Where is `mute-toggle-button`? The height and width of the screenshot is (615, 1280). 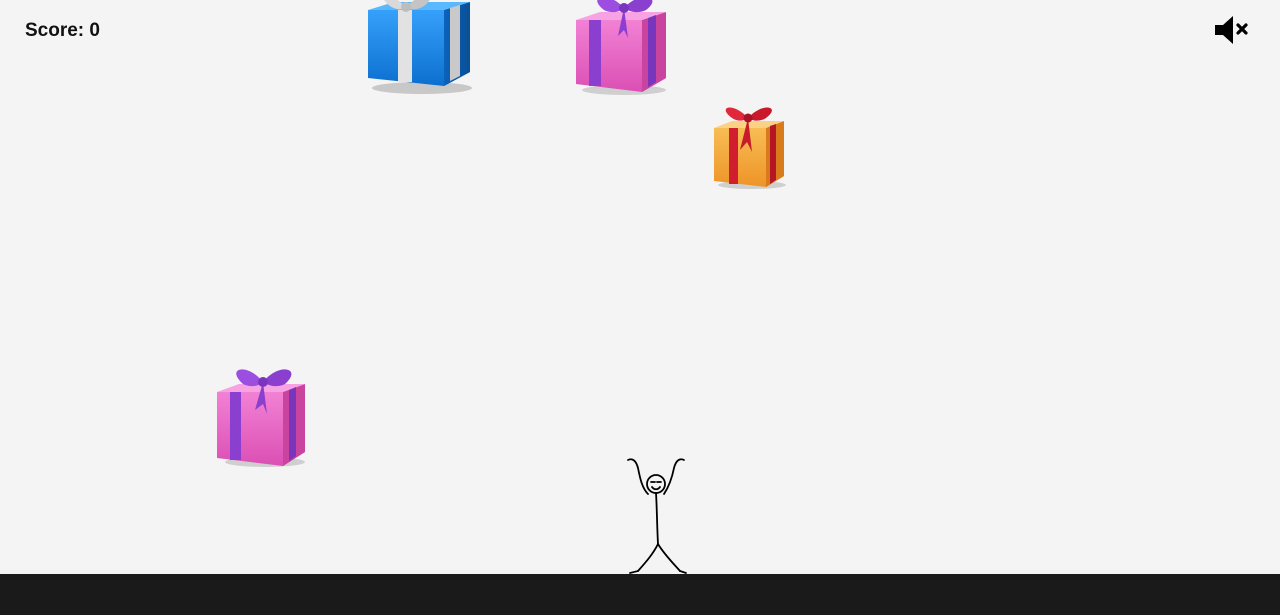
mute-toggle-button is located at coordinates (1233, 30).